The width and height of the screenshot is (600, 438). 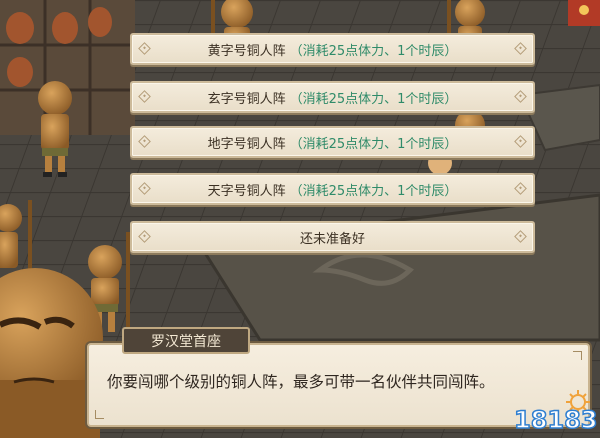 What do you see at coordinates (246, 99) in the screenshot?
I see `option-label: 玄字号铜人阵` at bounding box center [246, 99].